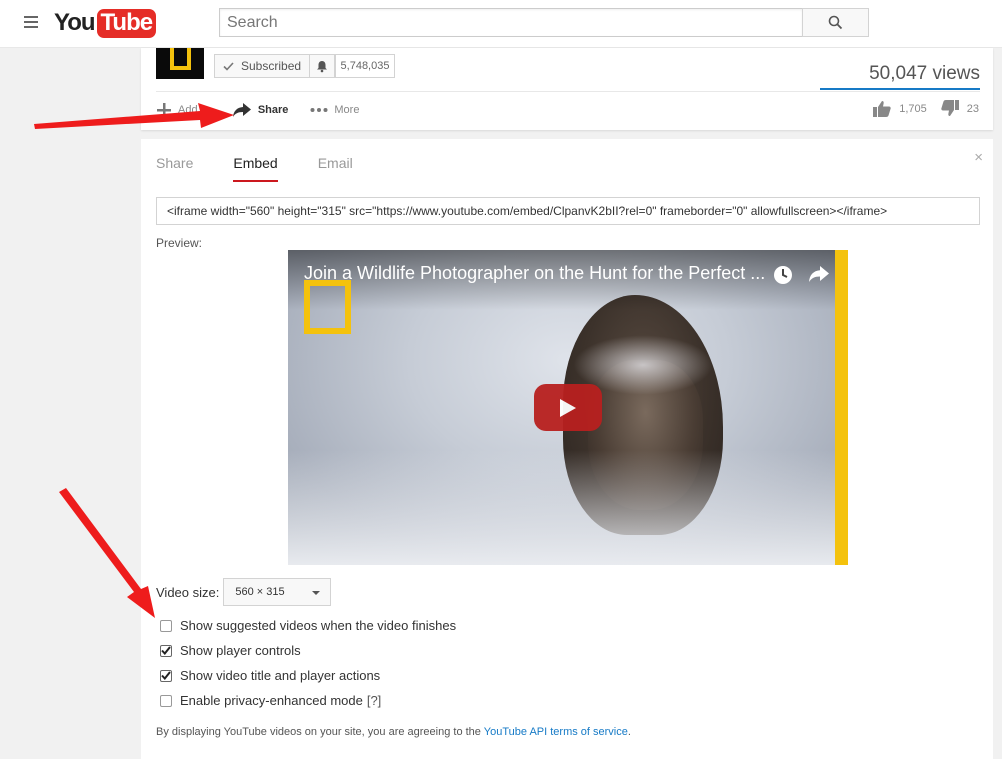  I want to click on natgeo-logo, so click(327, 307).